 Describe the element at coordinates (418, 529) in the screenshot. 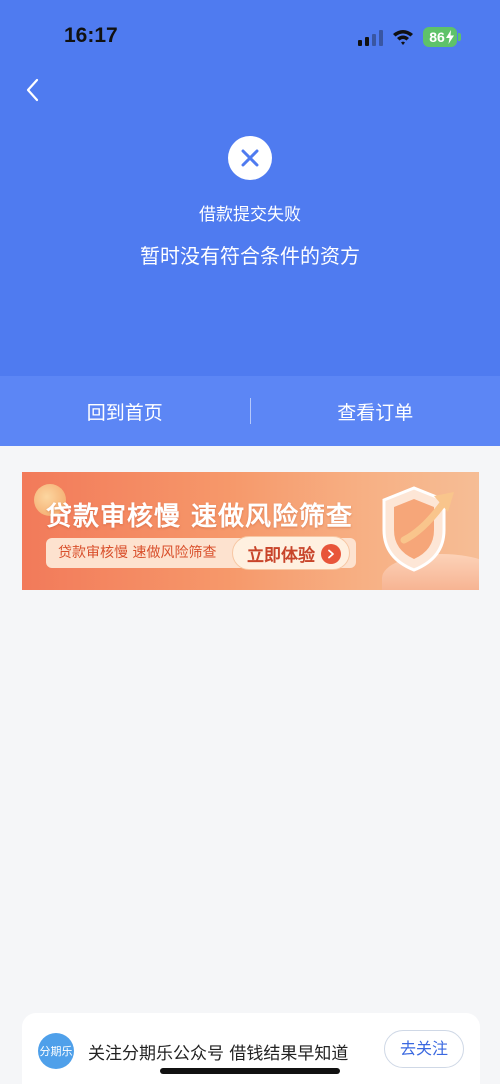

I see `shield-arrow-icon` at that location.